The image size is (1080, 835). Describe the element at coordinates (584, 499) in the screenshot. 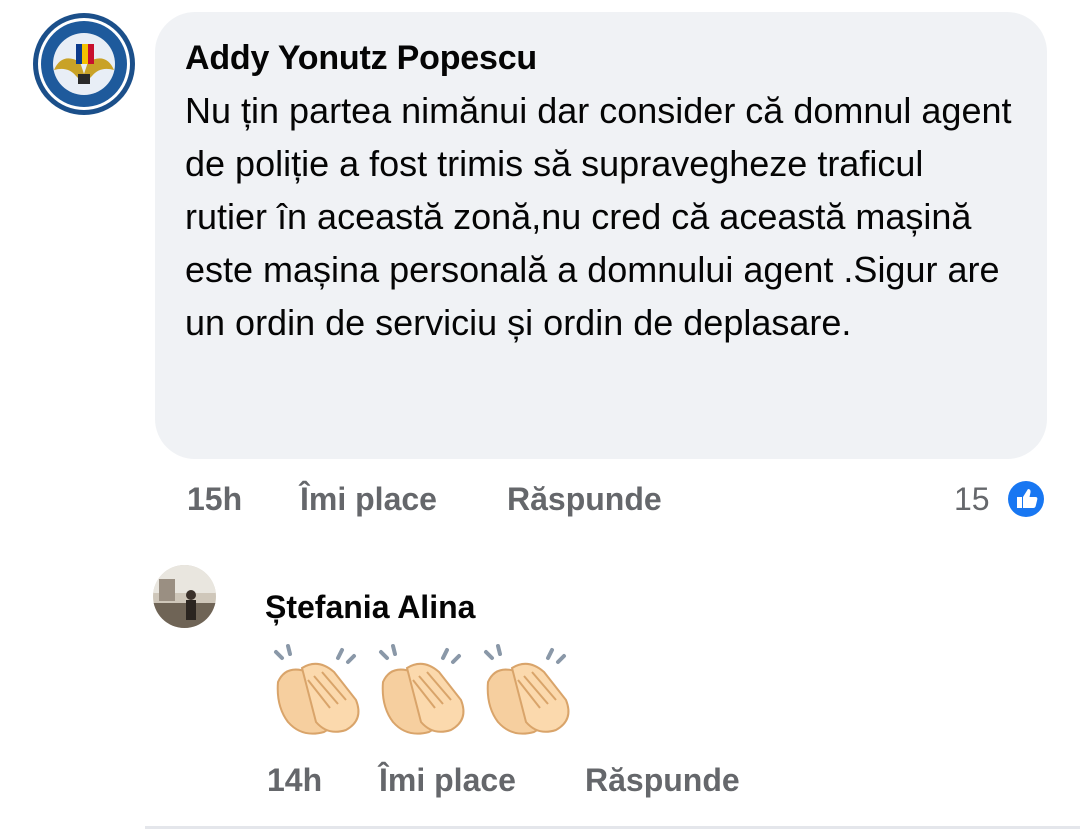

I see `reply-button: Răspunde` at that location.